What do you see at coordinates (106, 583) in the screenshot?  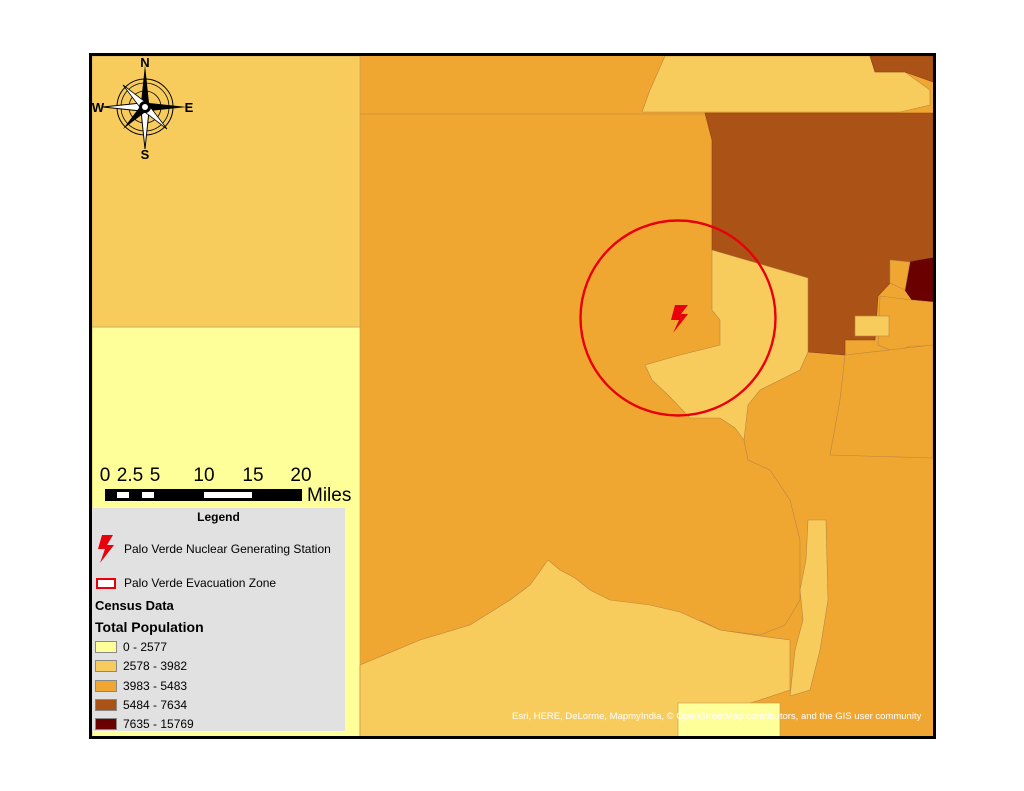 I see `evacuation-zone-swatch-icon` at bounding box center [106, 583].